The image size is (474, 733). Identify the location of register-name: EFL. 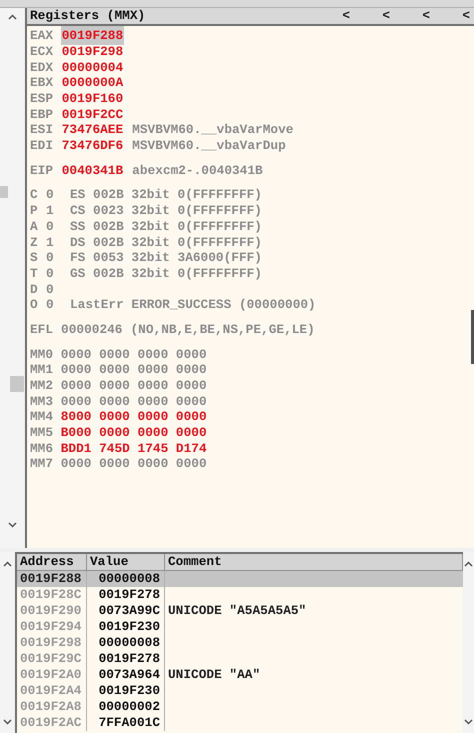
(42, 329).